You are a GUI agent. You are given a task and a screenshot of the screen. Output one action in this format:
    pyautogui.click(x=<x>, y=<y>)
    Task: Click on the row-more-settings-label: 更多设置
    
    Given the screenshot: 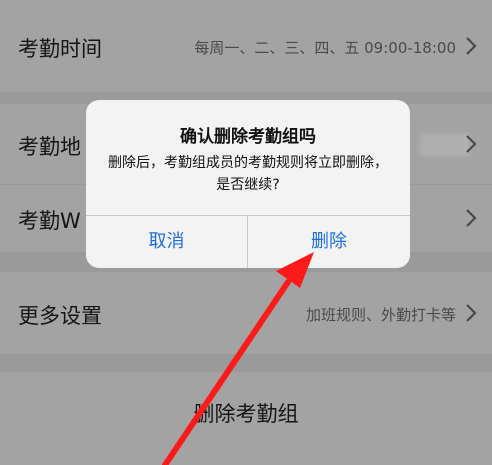 What is the action you would take?
    pyautogui.click(x=60, y=316)
    